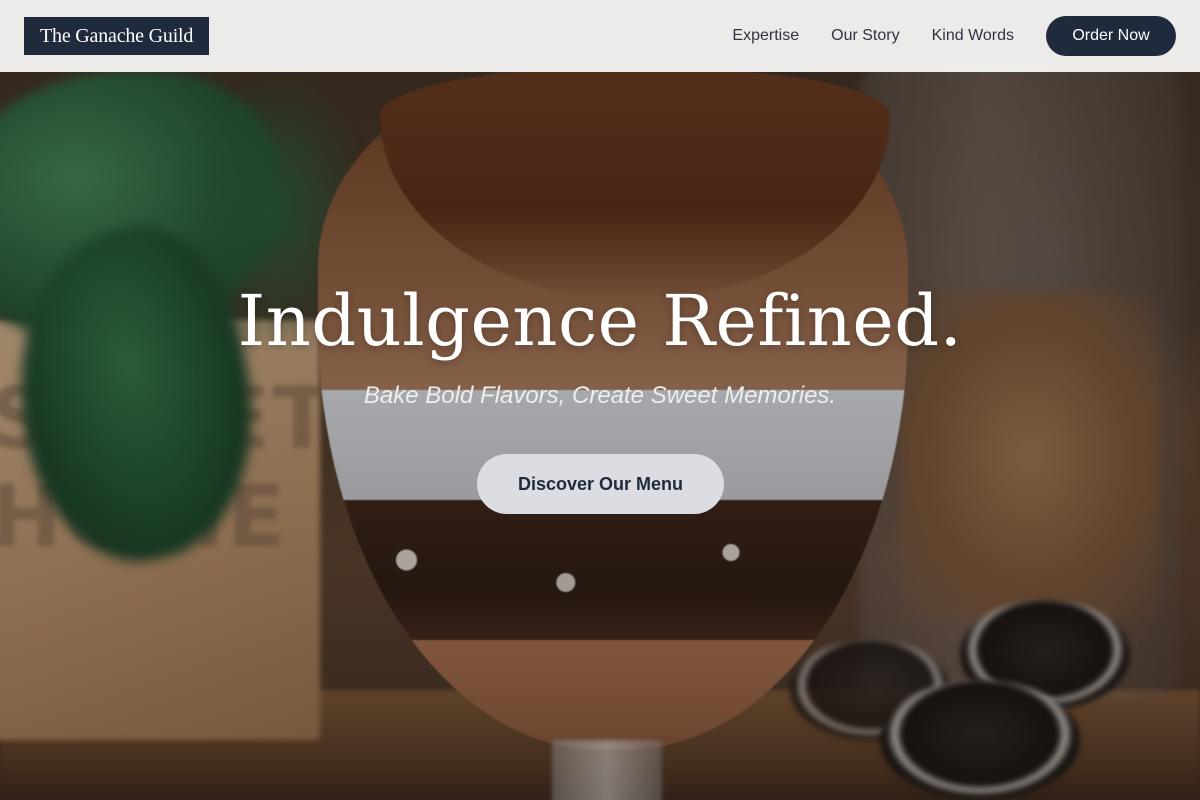  What do you see at coordinates (600, 484) in the screenshot?
I see `discover-menu-button: Discover Our Menu` at bounding box center [600, 484].